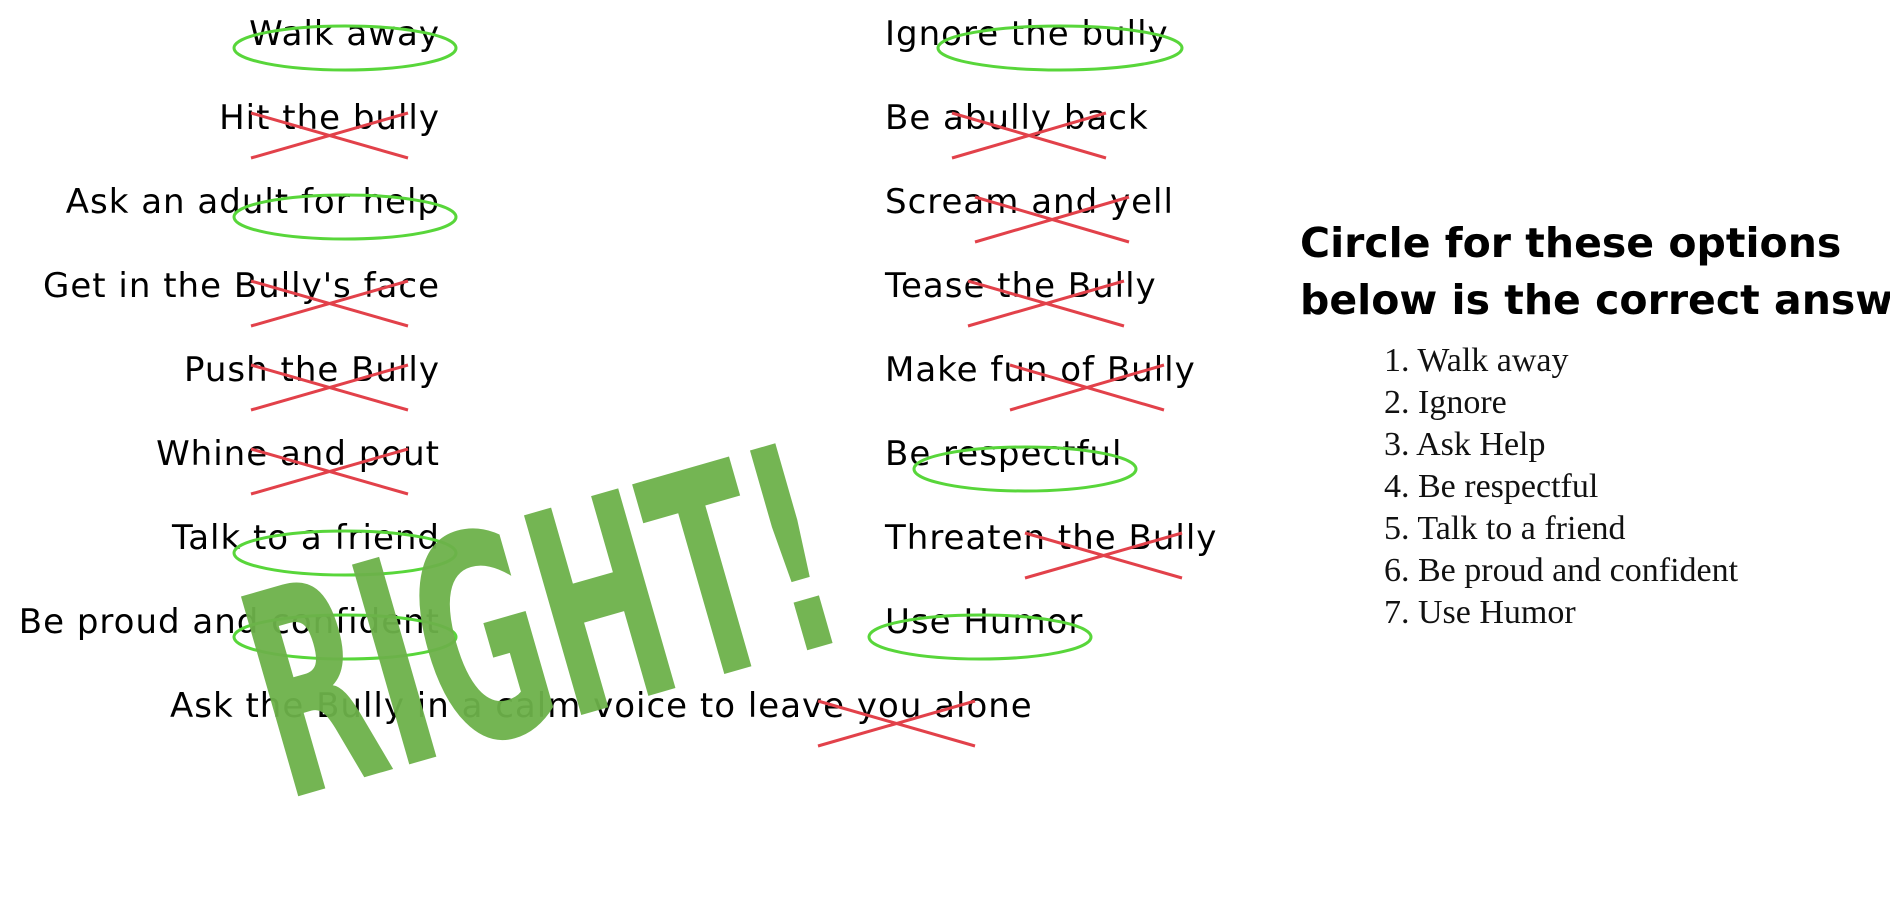  What do you see at coordinates (1445, 402) in the screenshot?
I see `answer-item: 2. Ignore` at bounding box center [1445, 402].